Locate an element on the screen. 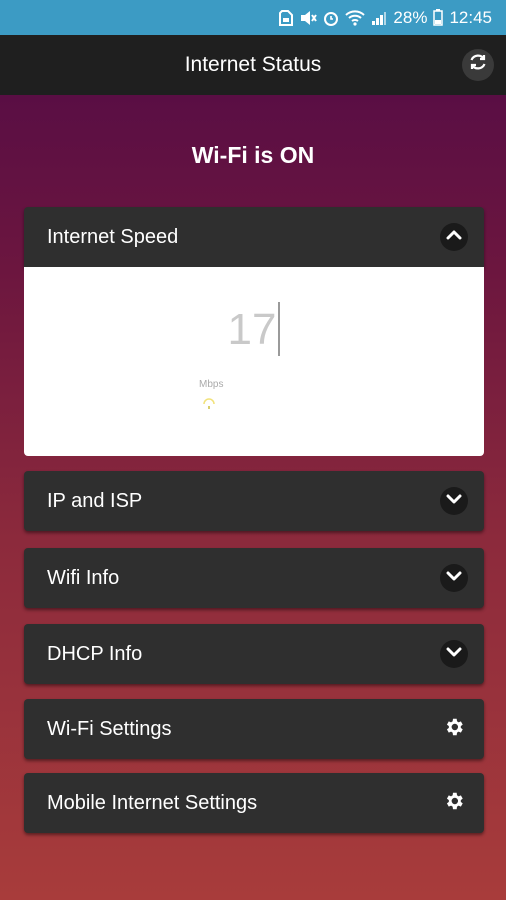  refresh-icon is located at coordinates (478, 65).